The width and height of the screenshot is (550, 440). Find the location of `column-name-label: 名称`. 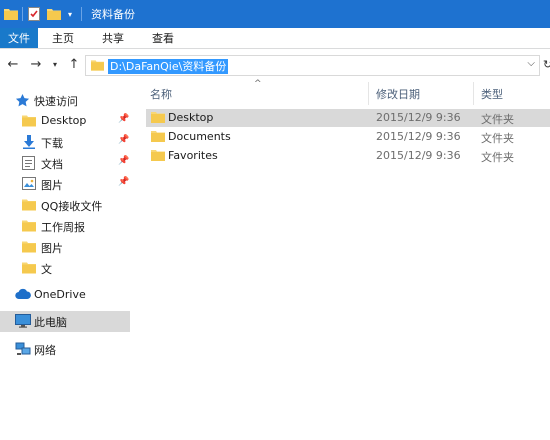

column-name-label: 名称 is located at coordinates (161, 94).